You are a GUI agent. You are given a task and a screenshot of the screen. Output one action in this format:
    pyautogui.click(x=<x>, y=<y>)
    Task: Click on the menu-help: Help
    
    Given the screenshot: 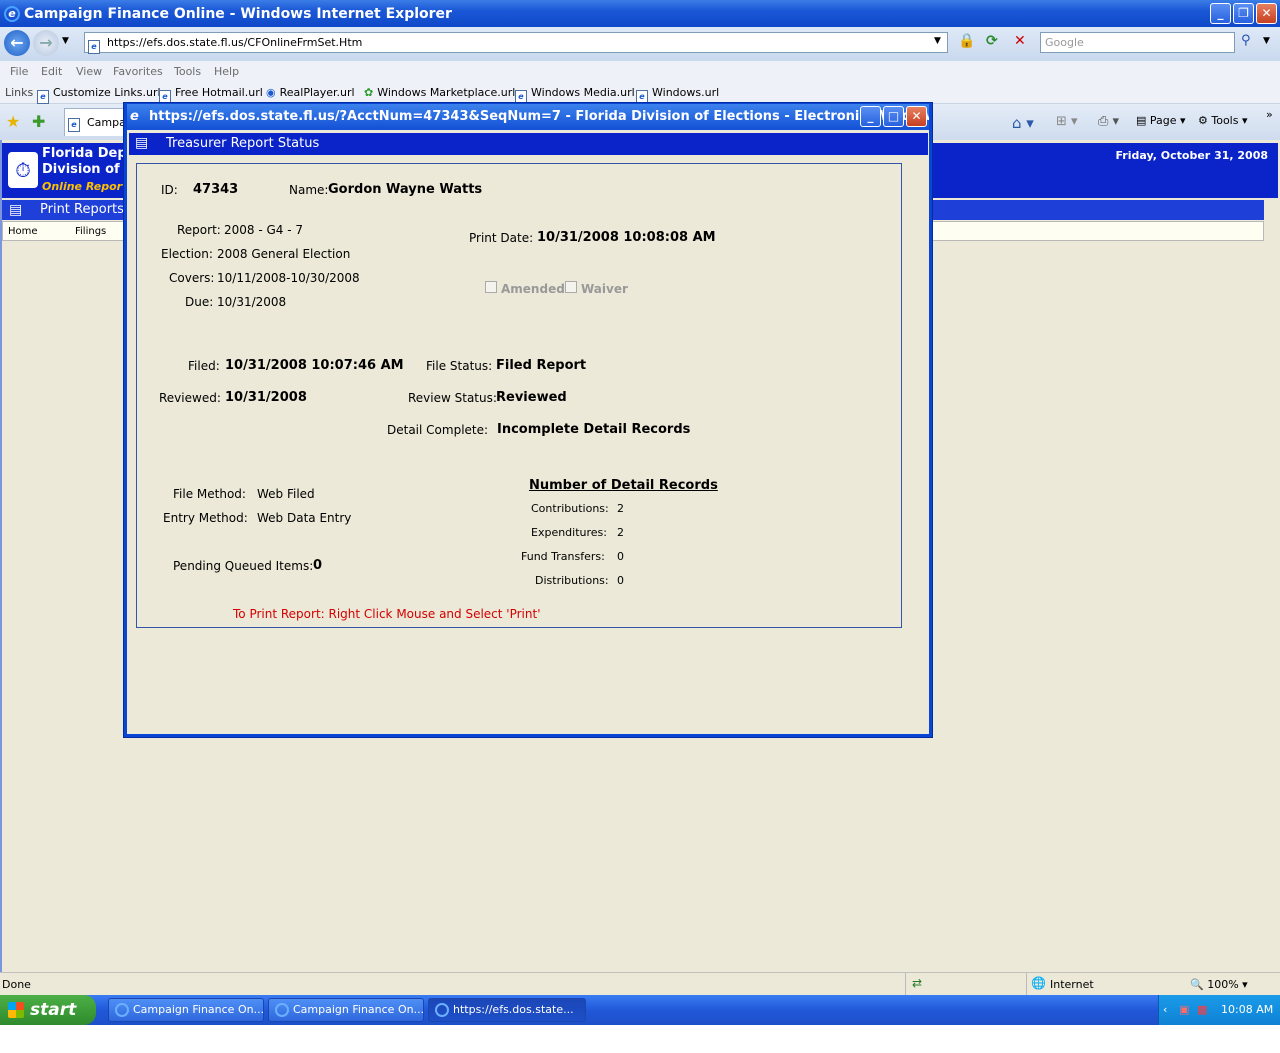 What is the action you would take?
    pyautogui.click(x=226, y=71)
    